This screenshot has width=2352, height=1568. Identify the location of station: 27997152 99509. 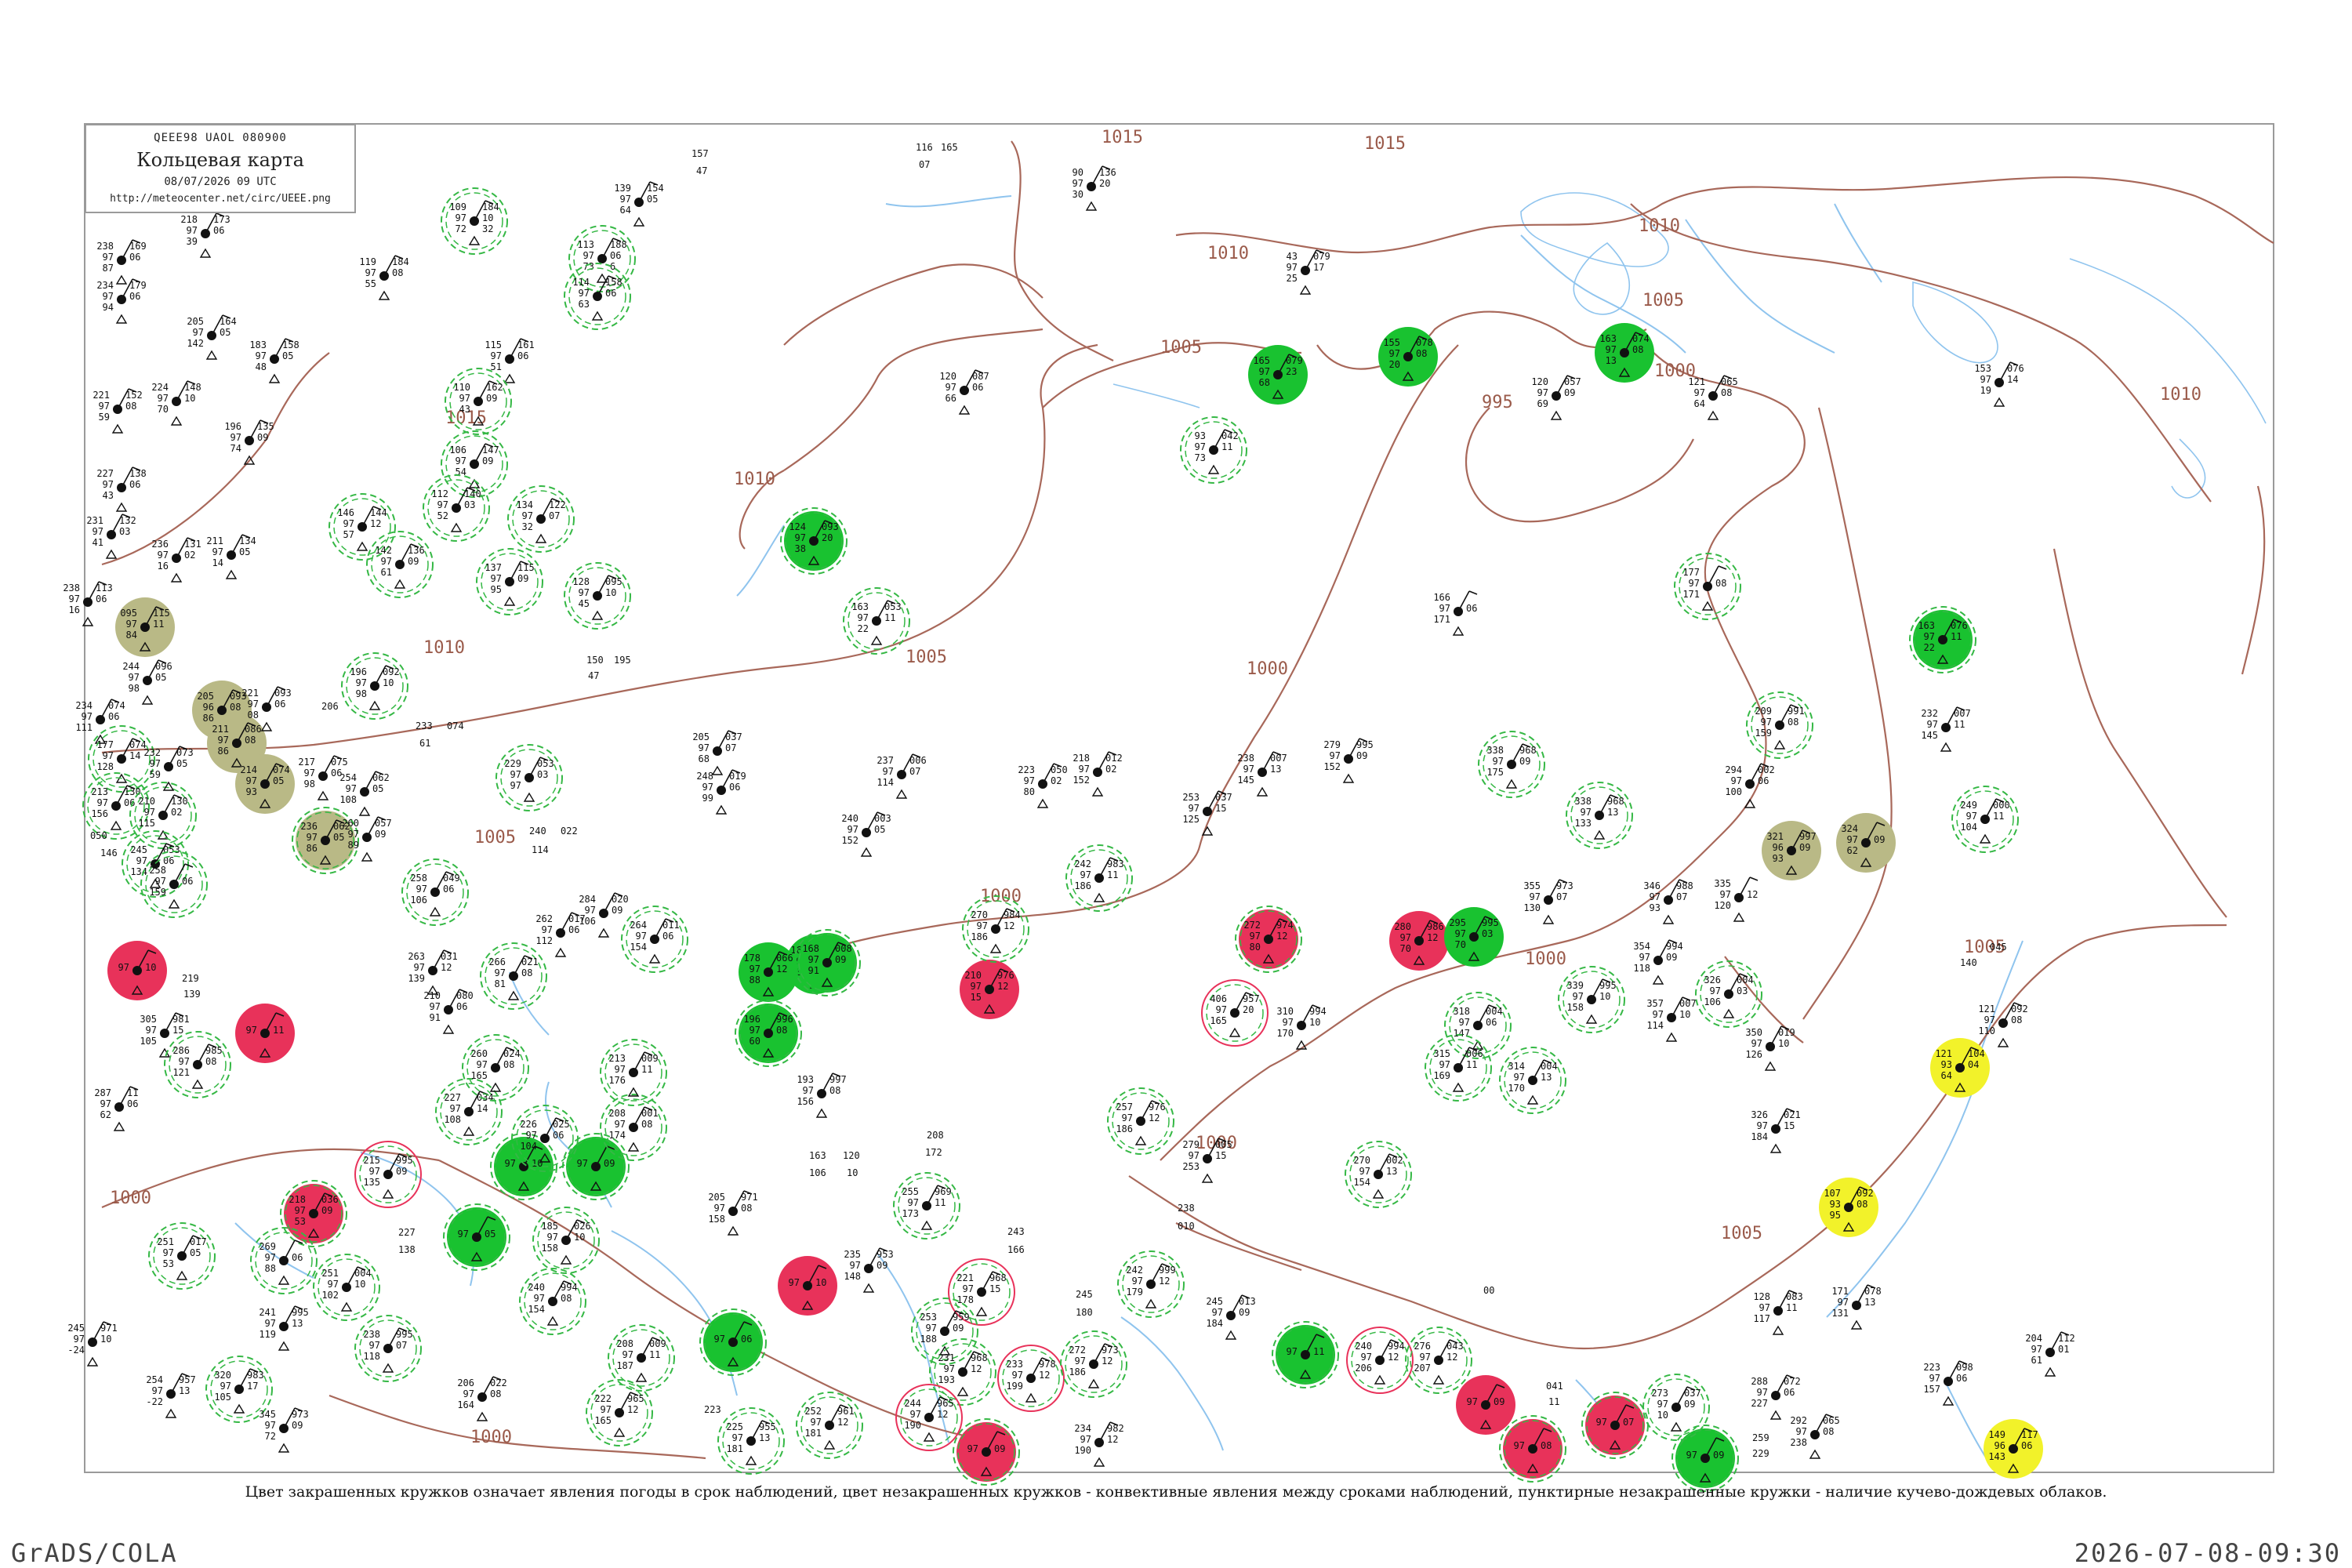
(1348, 760).